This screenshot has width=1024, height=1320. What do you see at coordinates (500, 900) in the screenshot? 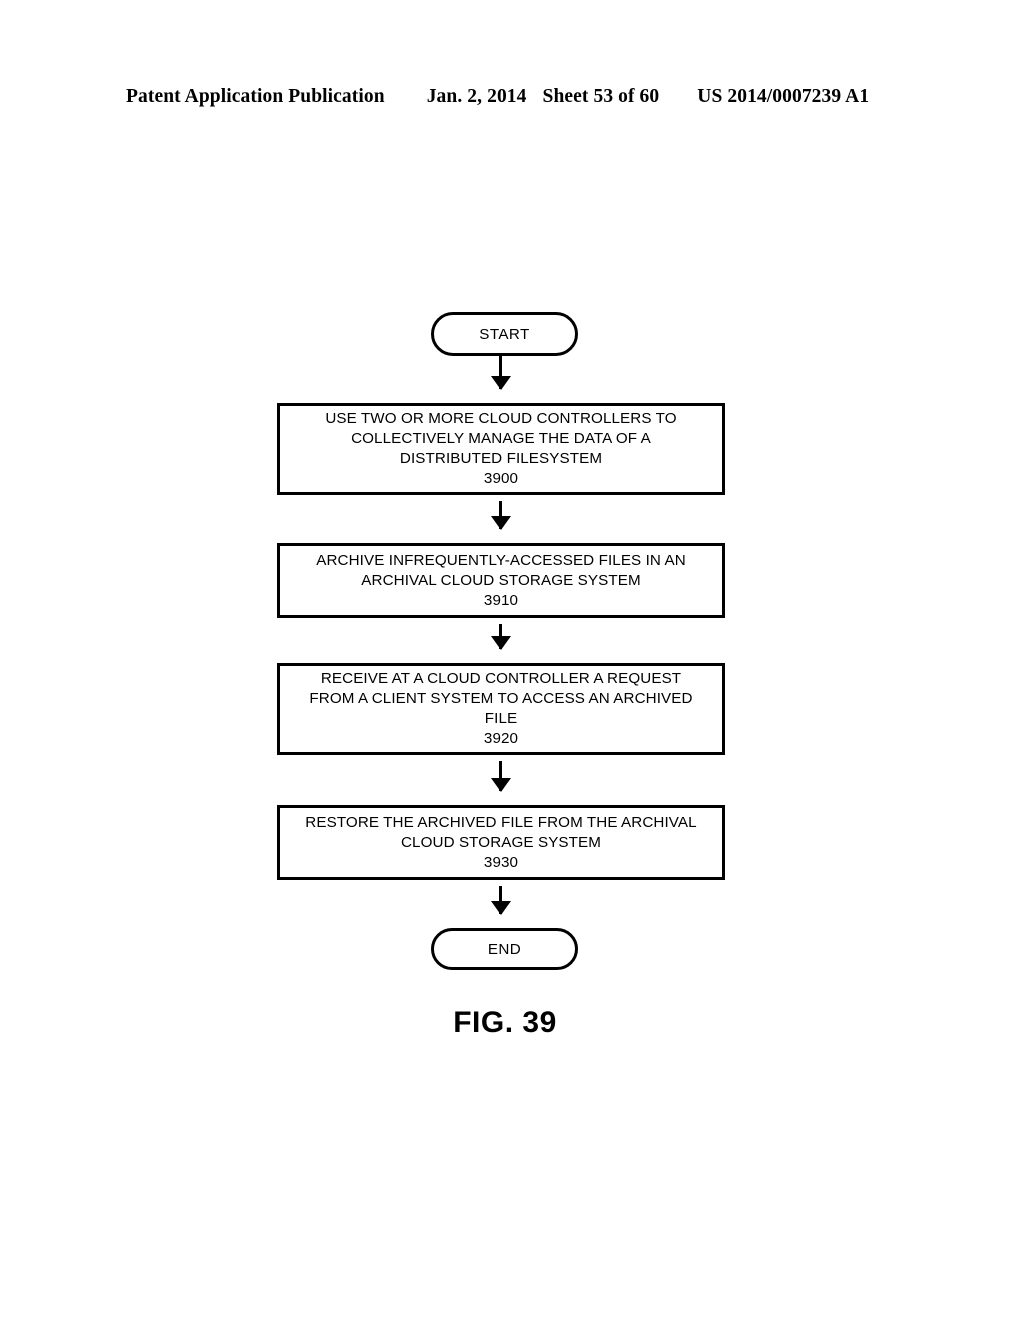
I see `connector-3930-to-end` at bounding box center [500, 900].